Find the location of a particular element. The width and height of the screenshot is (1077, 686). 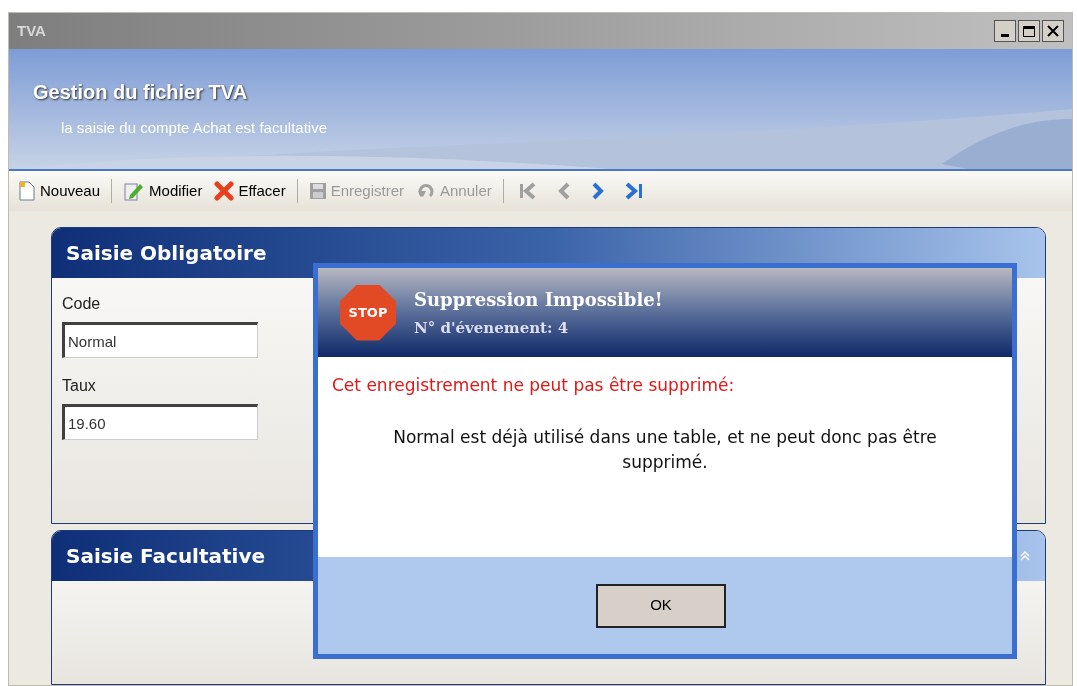

dialog-title: Suppression Impossible! is located at coordinates (538, 299).